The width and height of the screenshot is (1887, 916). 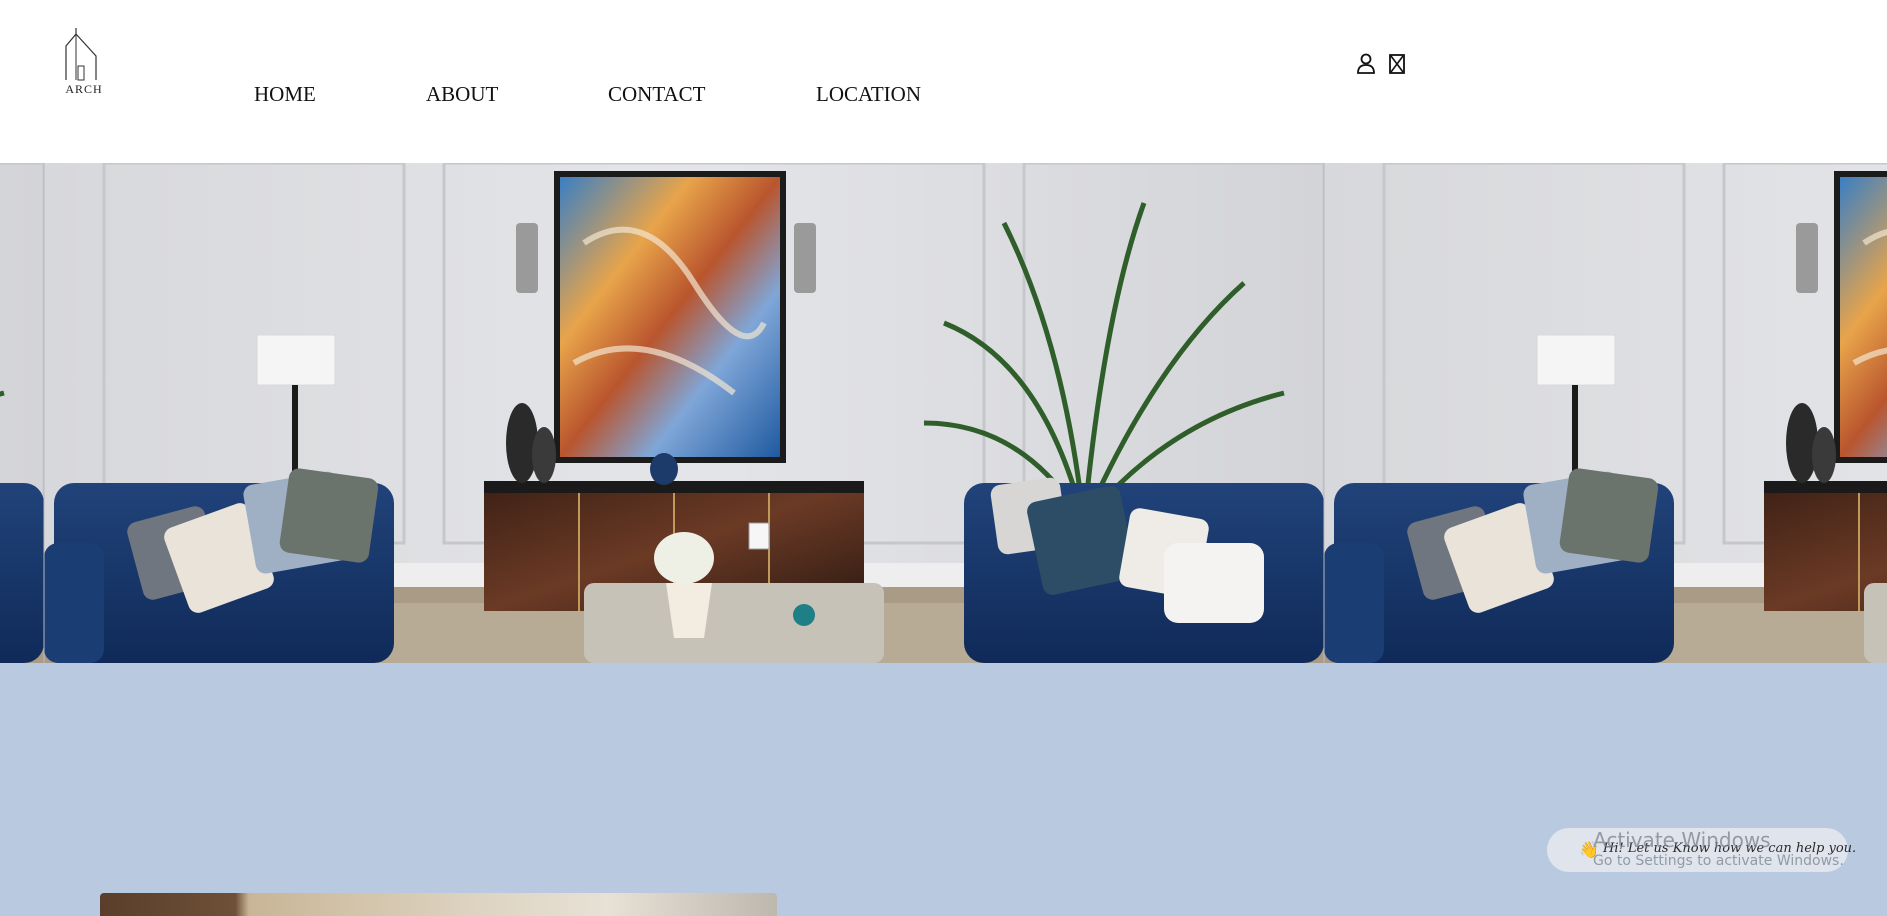 What do you see at coordinates (285, 94) in the screenshot?
I see `nav-home: HOME` at bounding box center [285, 94].